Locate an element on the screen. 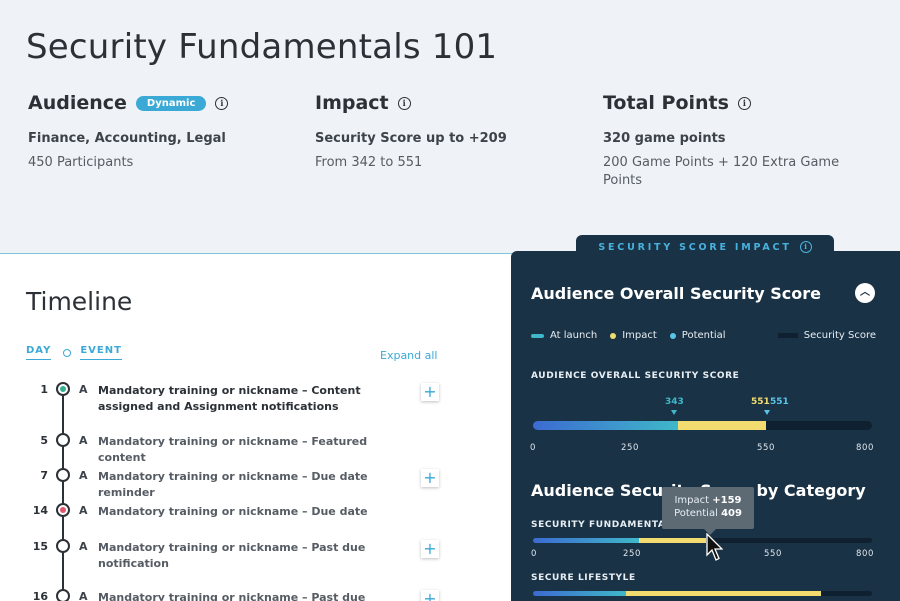 The width and height of the screenshot is (900, 601). security-score-swatch is located at coordinates (787, 335).